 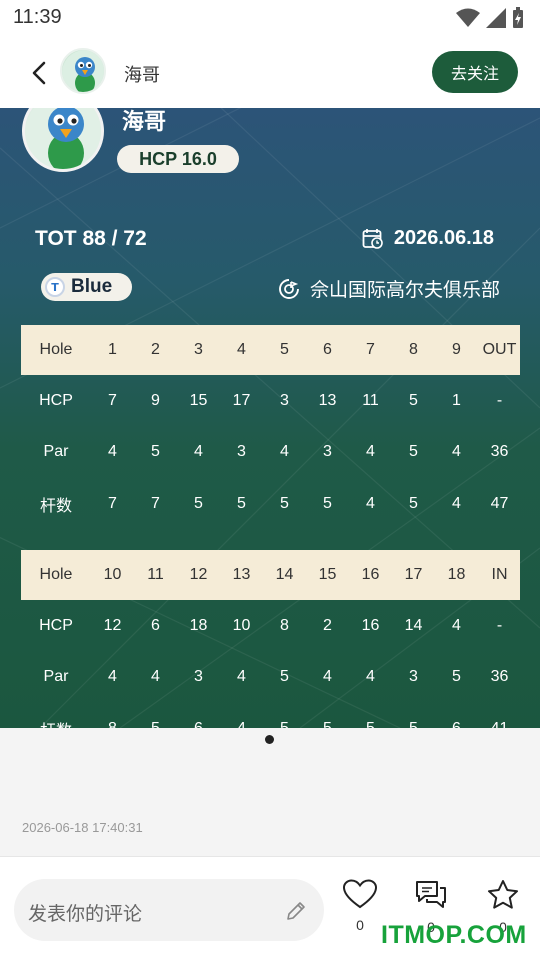 I want to click on tee-badge: T Blue, so click(x=86, y=287).